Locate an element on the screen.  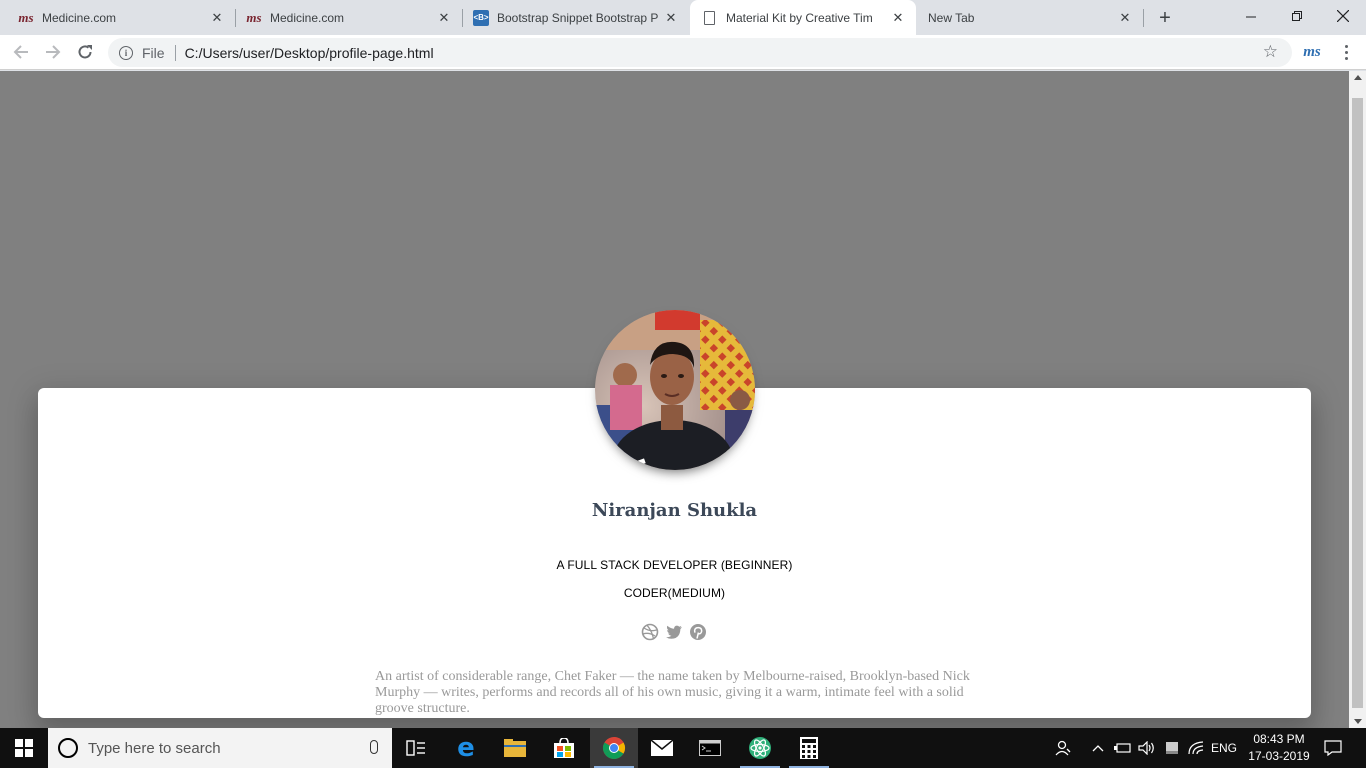
forward-arrow-icon is located at coordinates (53, 52).